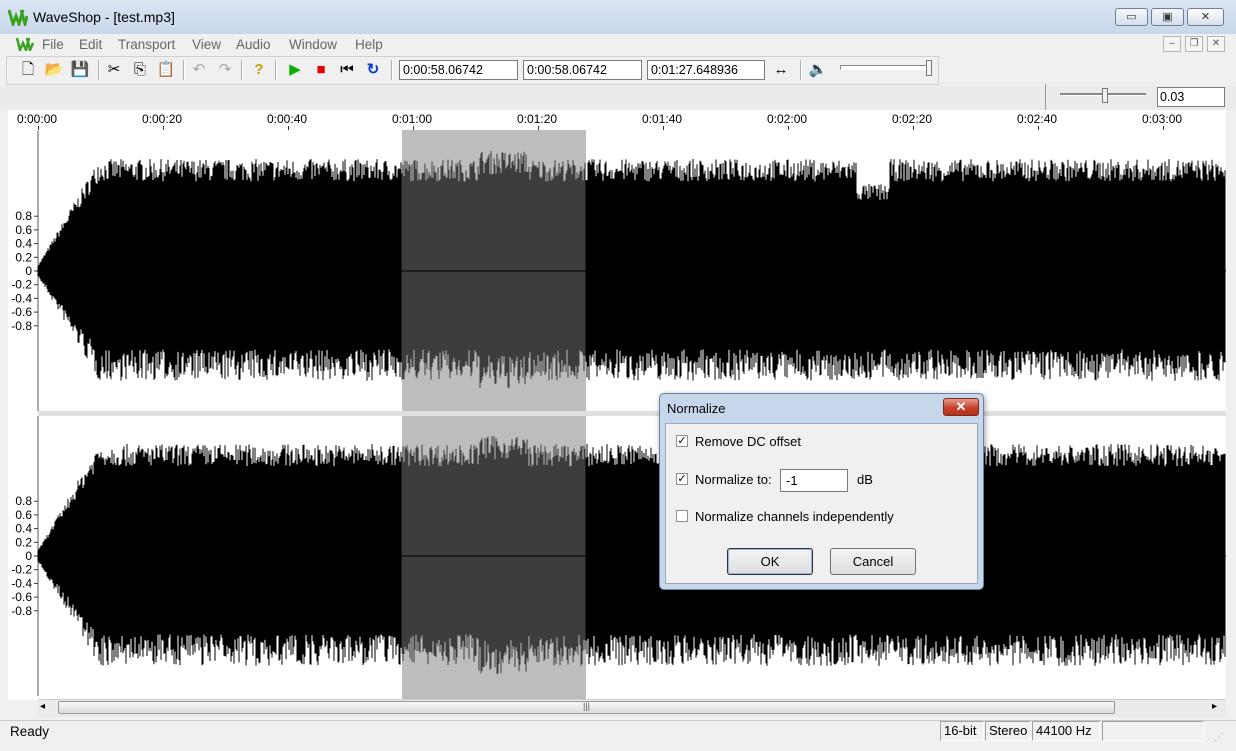 This screenshot has width=1236, height=751. I want to click on ruler-label: 0:02:20, so click(912, 119).